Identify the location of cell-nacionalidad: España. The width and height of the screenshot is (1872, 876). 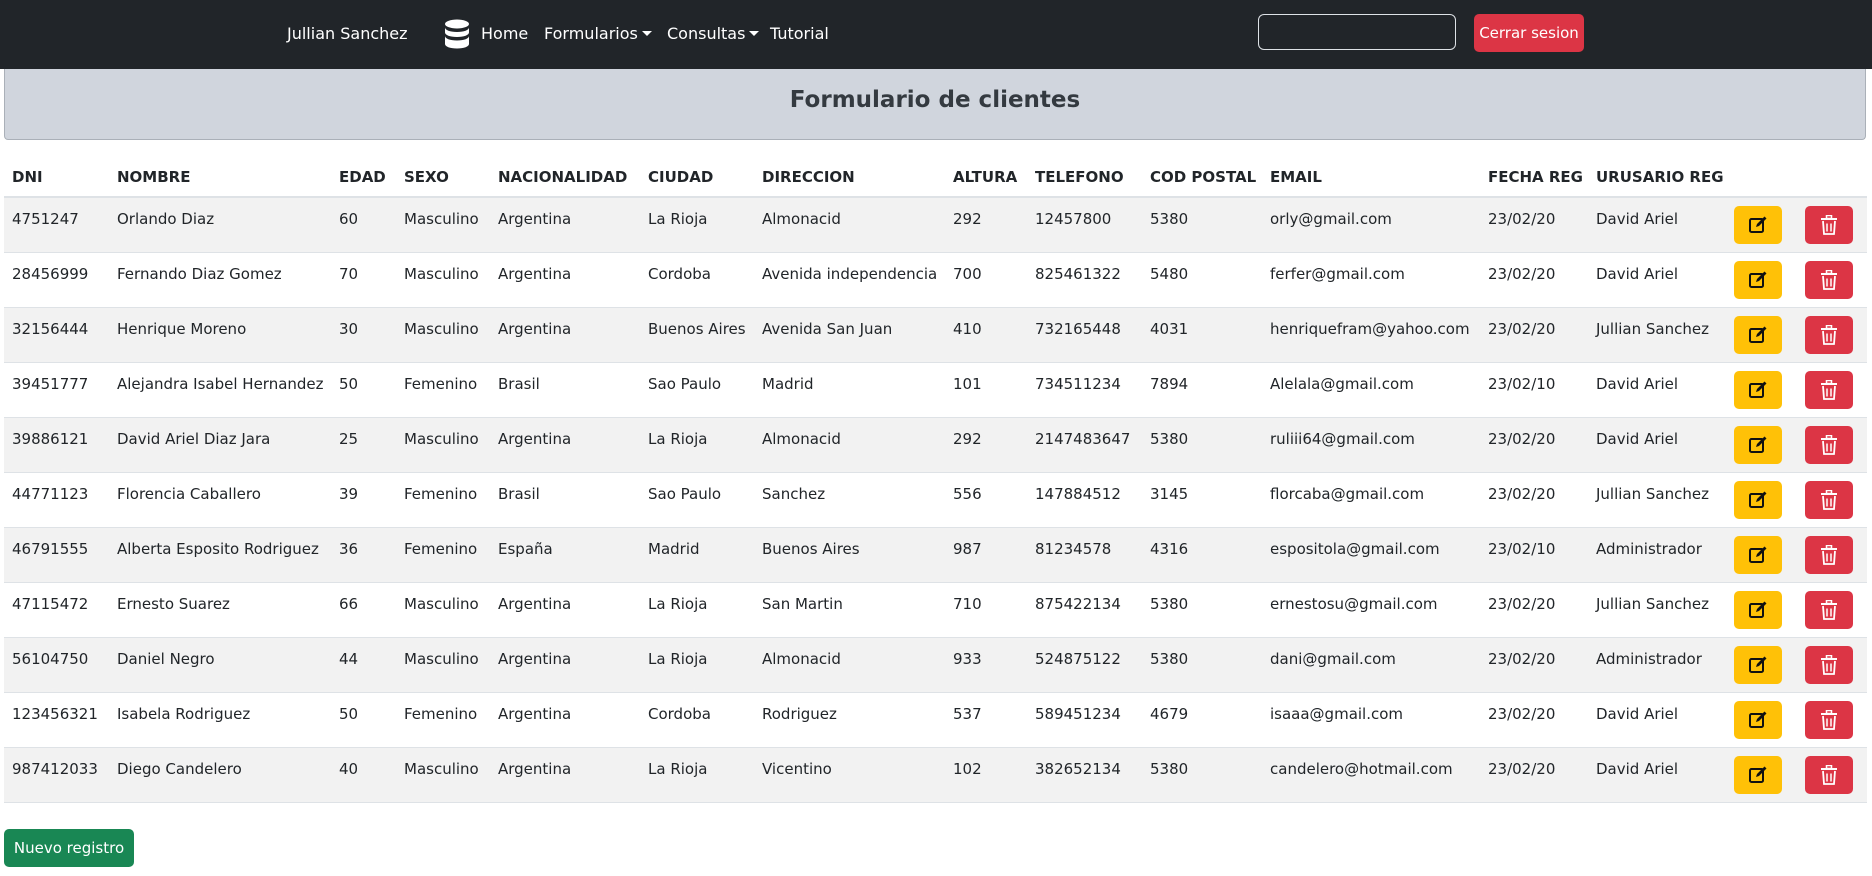
(565, 555).